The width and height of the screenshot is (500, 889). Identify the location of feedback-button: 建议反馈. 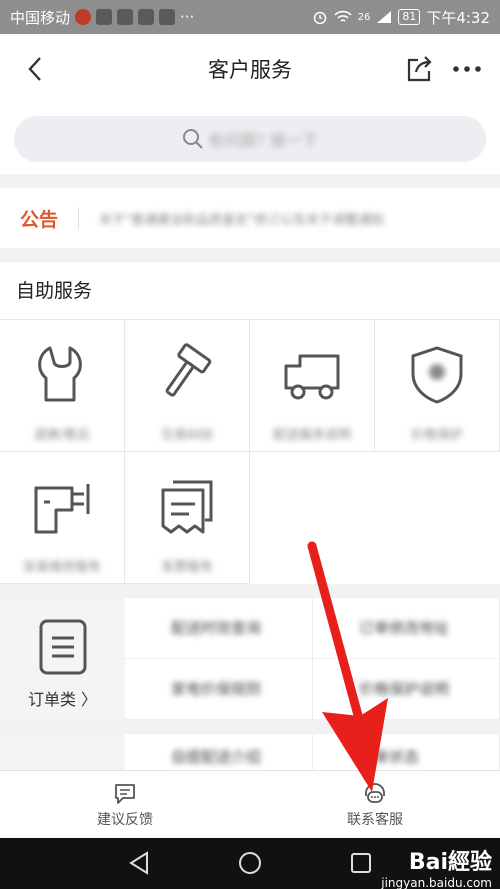
(125, 805).